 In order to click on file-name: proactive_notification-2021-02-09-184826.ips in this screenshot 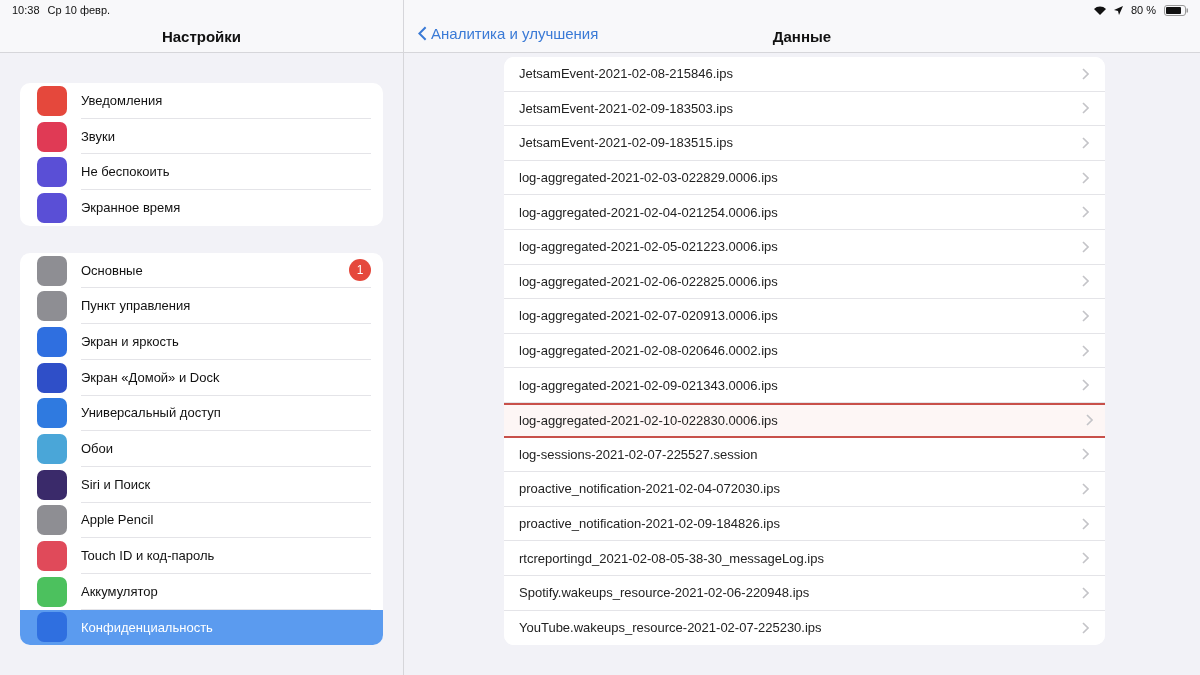, I will do `click(650, 523)`.